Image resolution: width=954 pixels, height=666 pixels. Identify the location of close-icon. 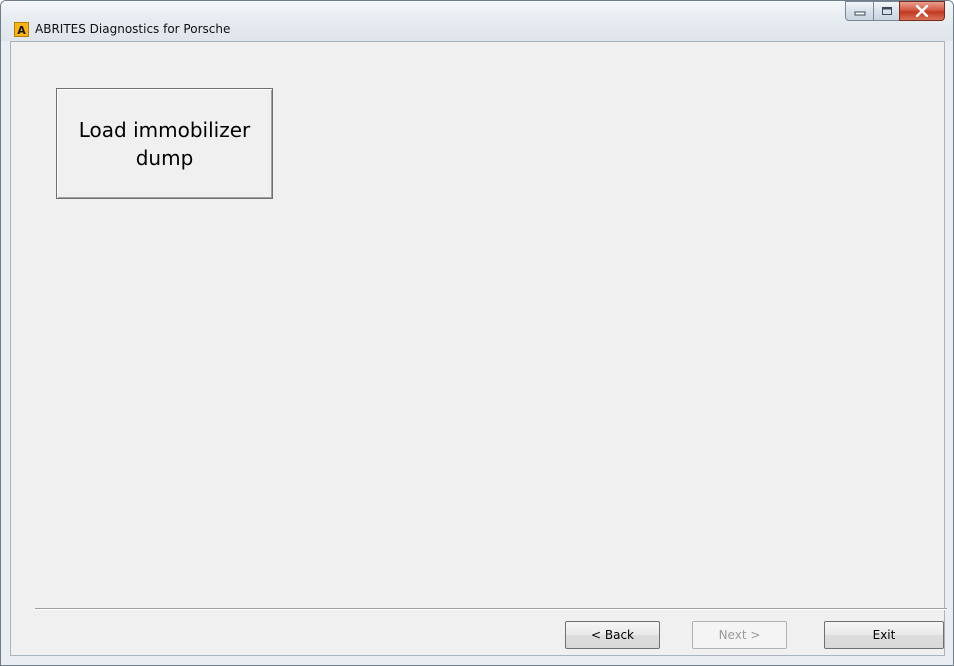
(922, 11).